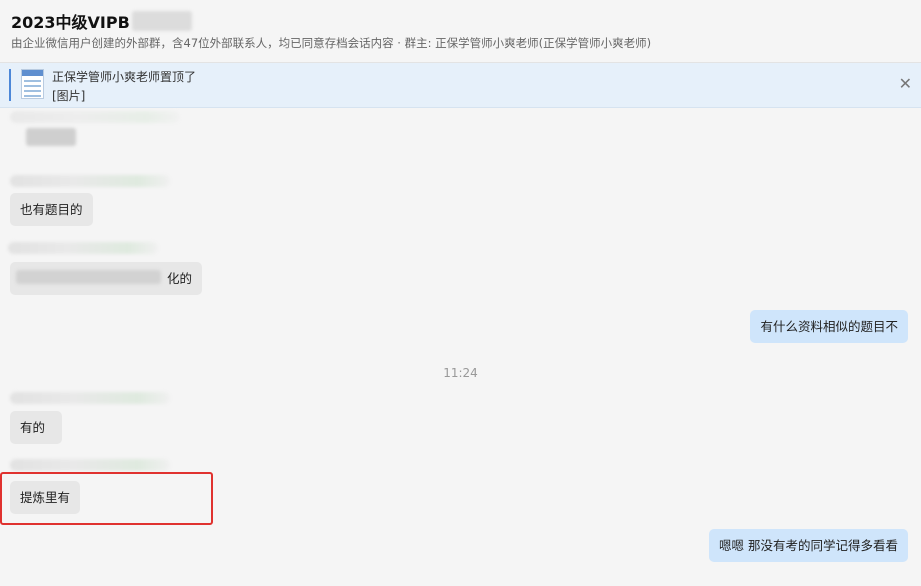 The width and height of the screenshot is (921, 586). Describe the element at coordinates (460, 373) in the screenshot. I see `time-divider: 11:24` at that location.